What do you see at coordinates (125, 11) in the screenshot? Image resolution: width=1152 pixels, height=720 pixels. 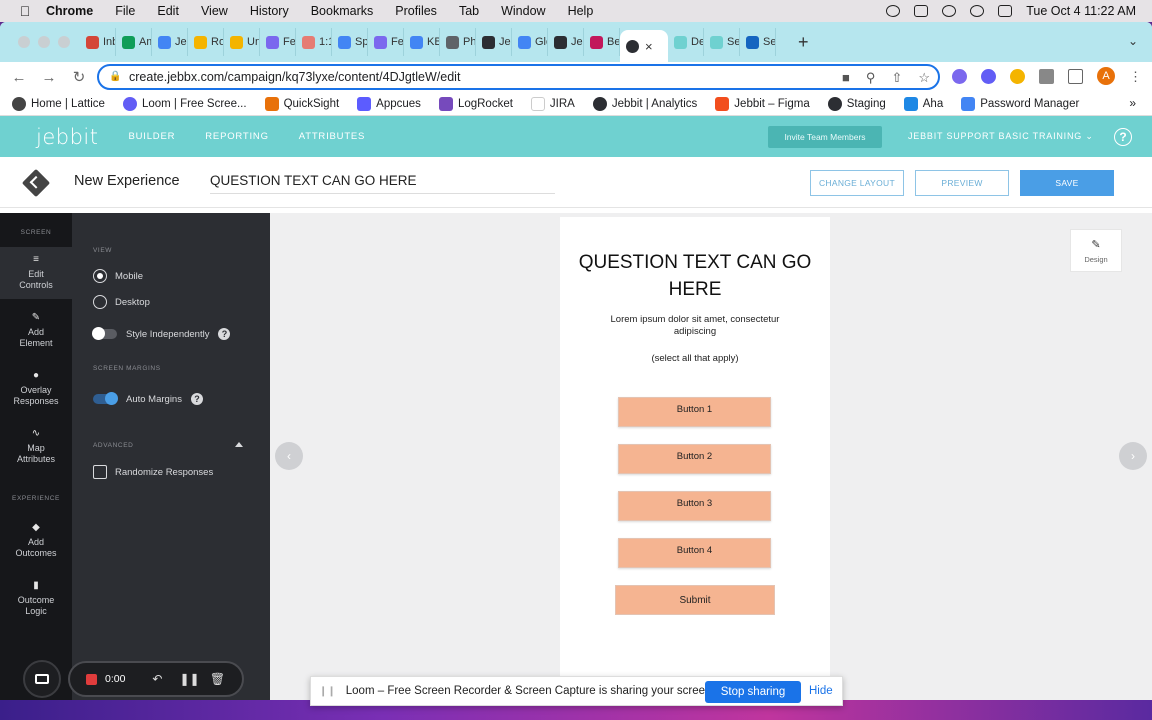 I see `menu-file: File` at bounding box center [125, 11].